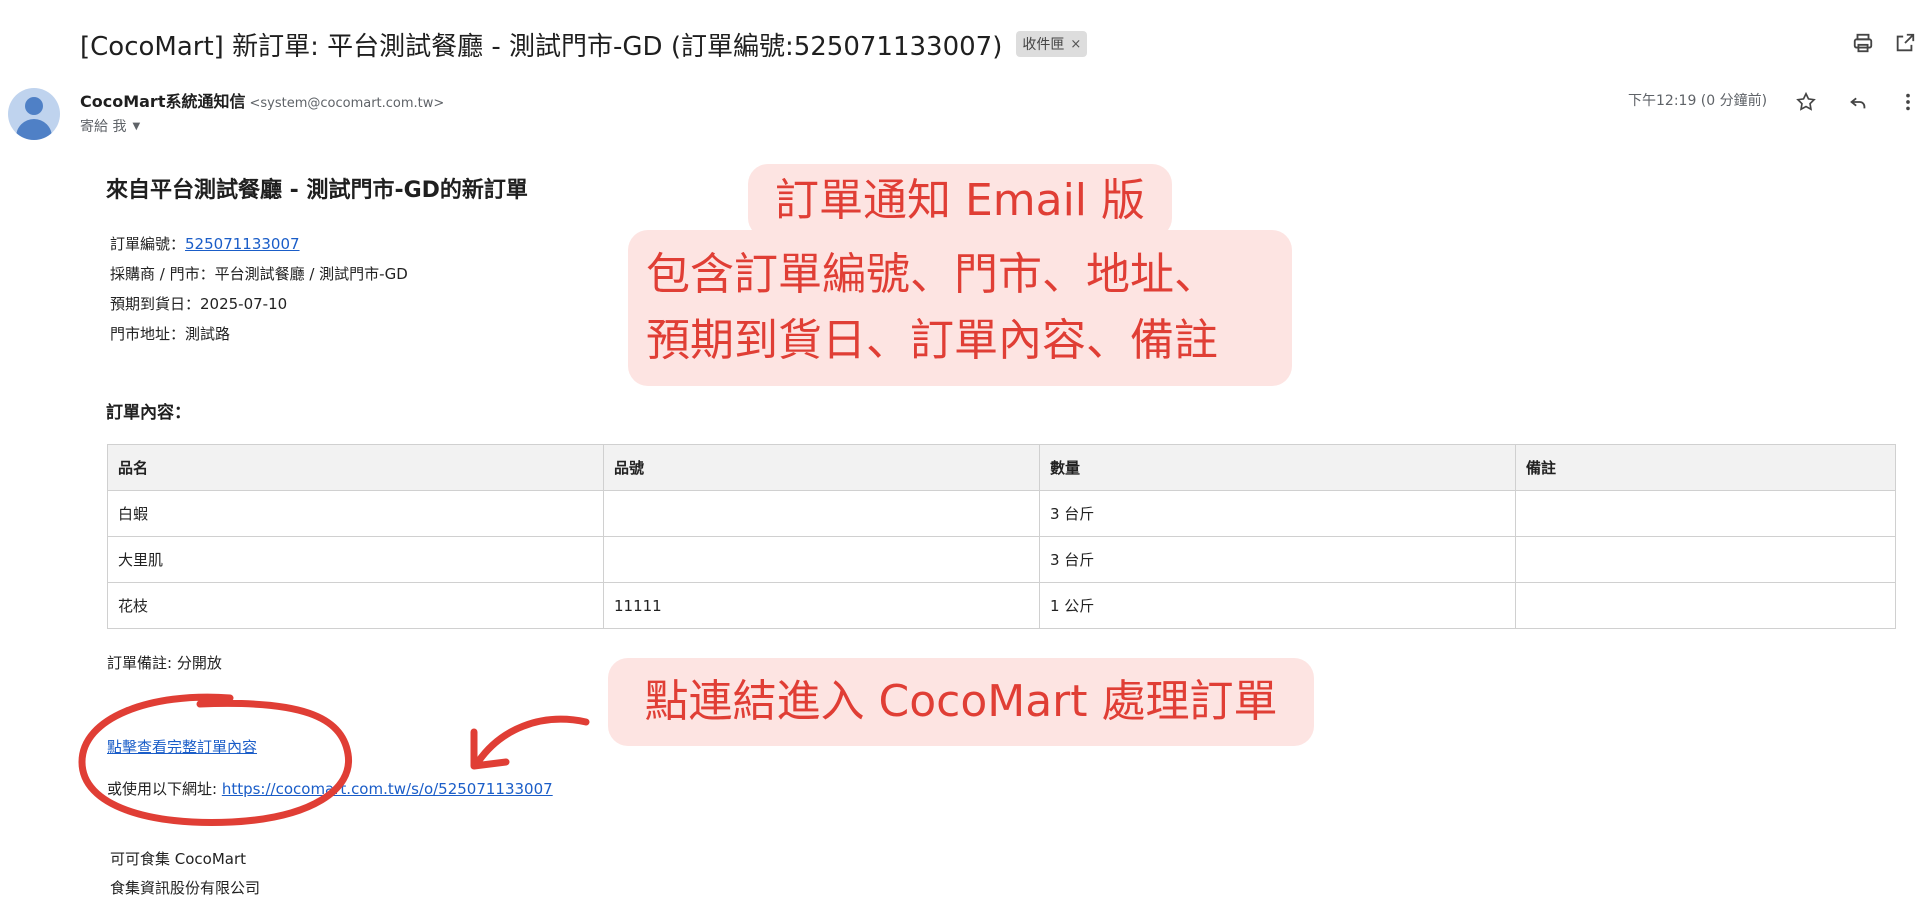  Describe the element at coordinates (355, 605) in the screenshot. I see `cell-name: 花枝` at that location.